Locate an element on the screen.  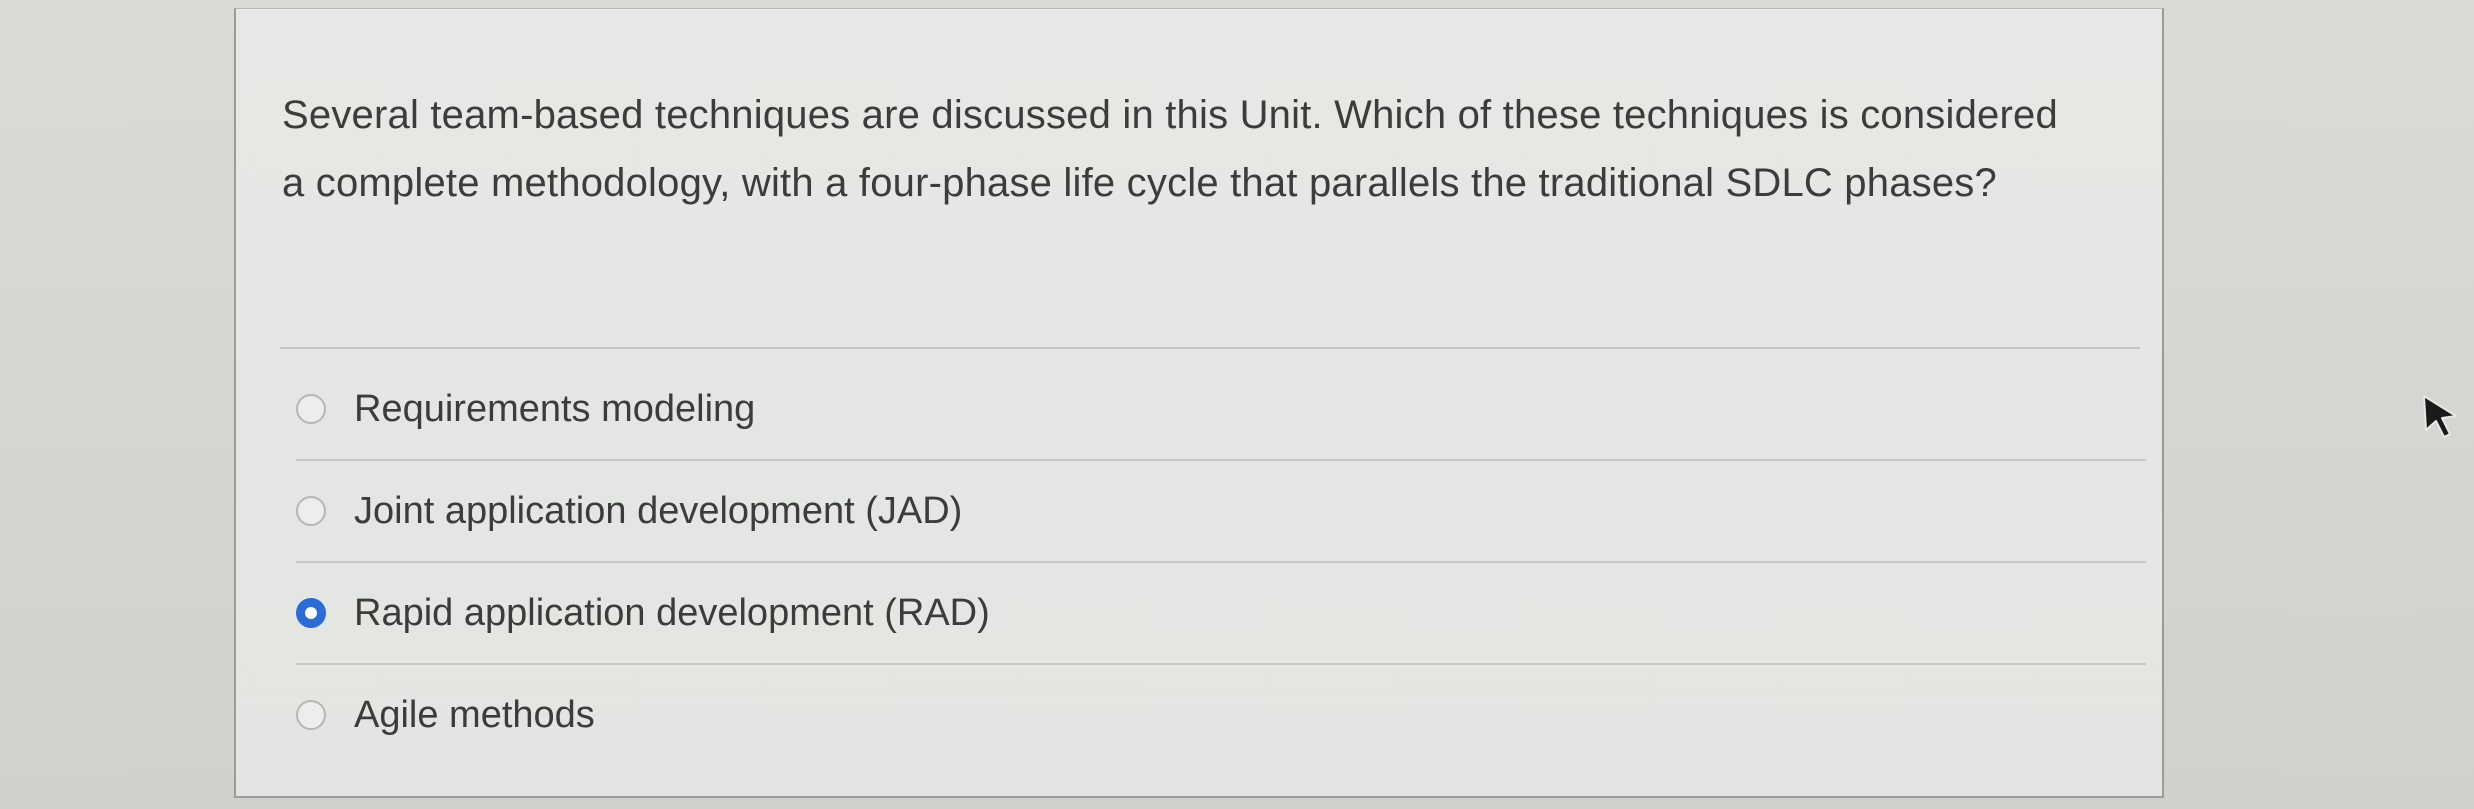
answer-option-agile-methods: Agile methods is located at coordinates (1221, 715).